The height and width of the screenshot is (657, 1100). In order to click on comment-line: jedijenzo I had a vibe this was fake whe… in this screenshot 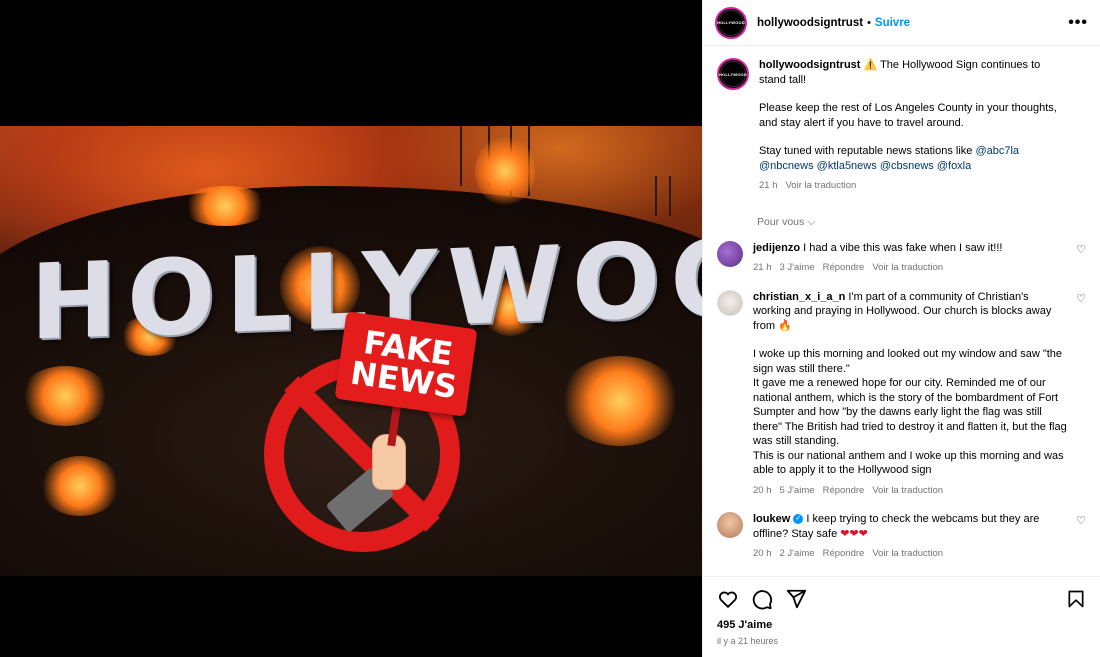, I will do `click(910, 248)`.